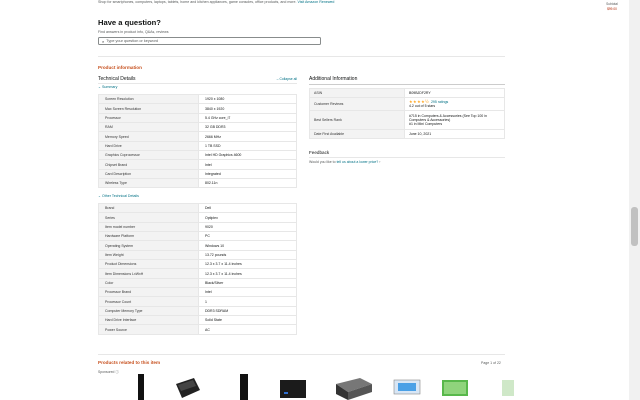 Image resolution: width=640 pixels, height=400 pixels. Describe the element at coordinates (247, 136) in the screenshot. I see `spec-value: 2666 MHz` at that location.